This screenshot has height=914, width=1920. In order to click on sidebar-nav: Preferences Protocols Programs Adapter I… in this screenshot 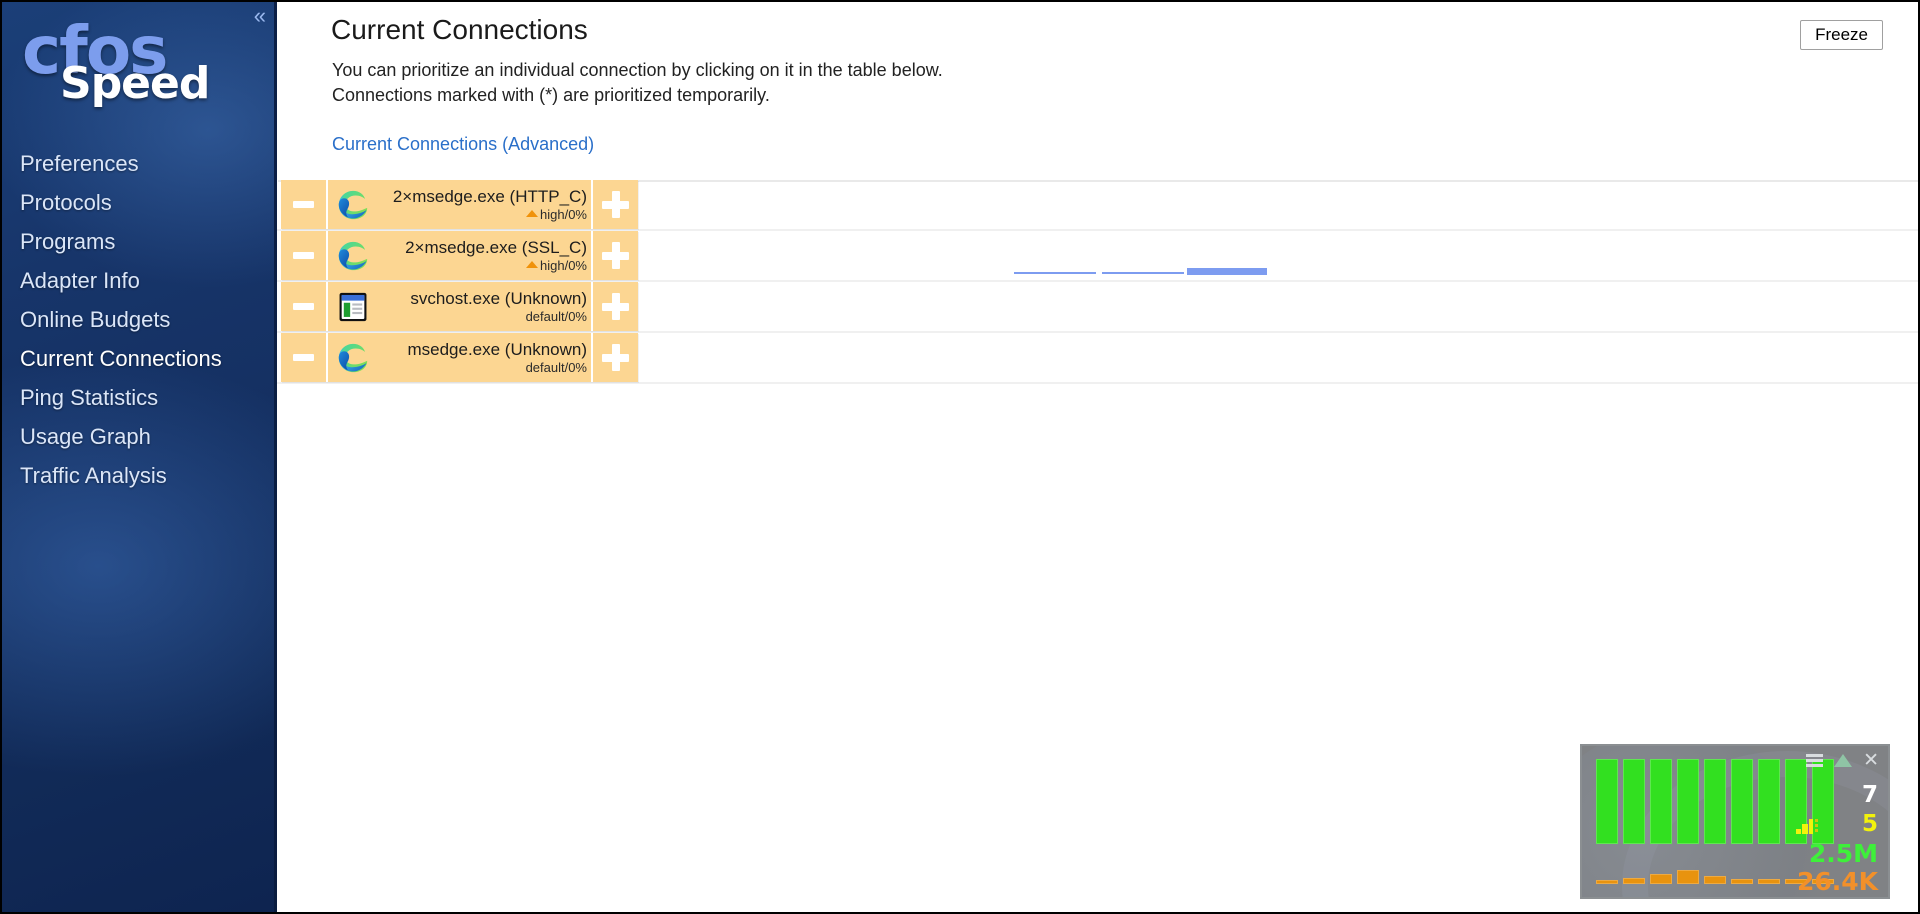, I will do `click(139, 319)`.